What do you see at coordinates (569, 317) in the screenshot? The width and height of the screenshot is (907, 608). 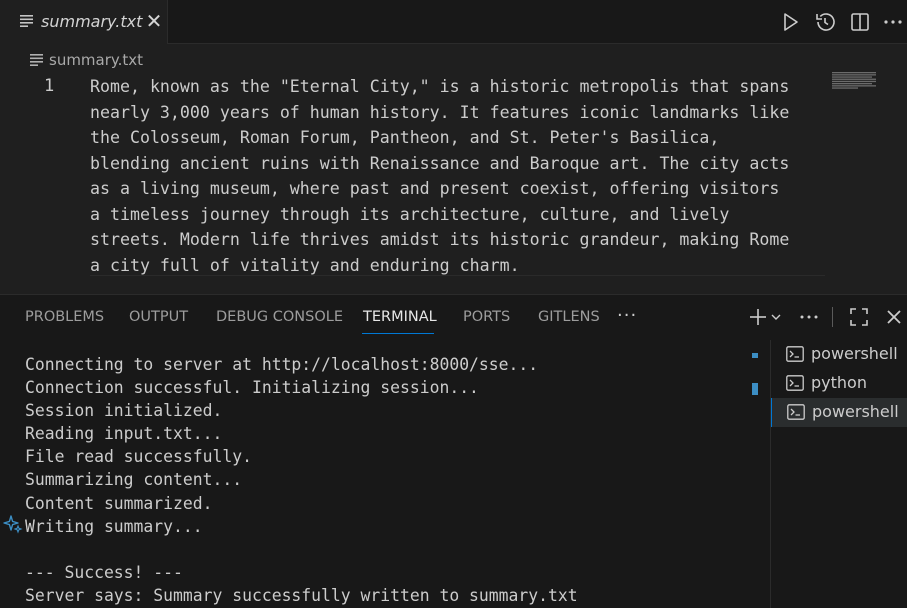 I see `tab-gitlens: GITLENS` at bounding box center [569, 317].